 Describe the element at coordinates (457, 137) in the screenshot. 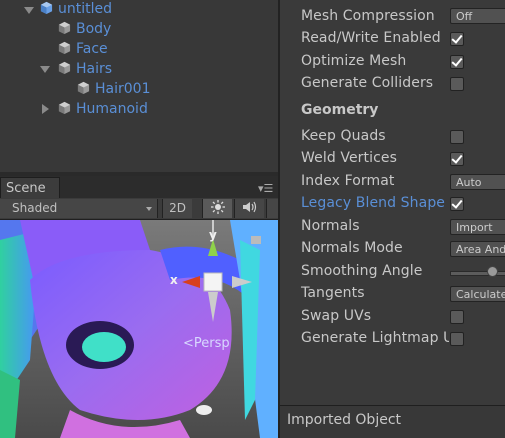

I see `keep-quads-checkbox` at that location.